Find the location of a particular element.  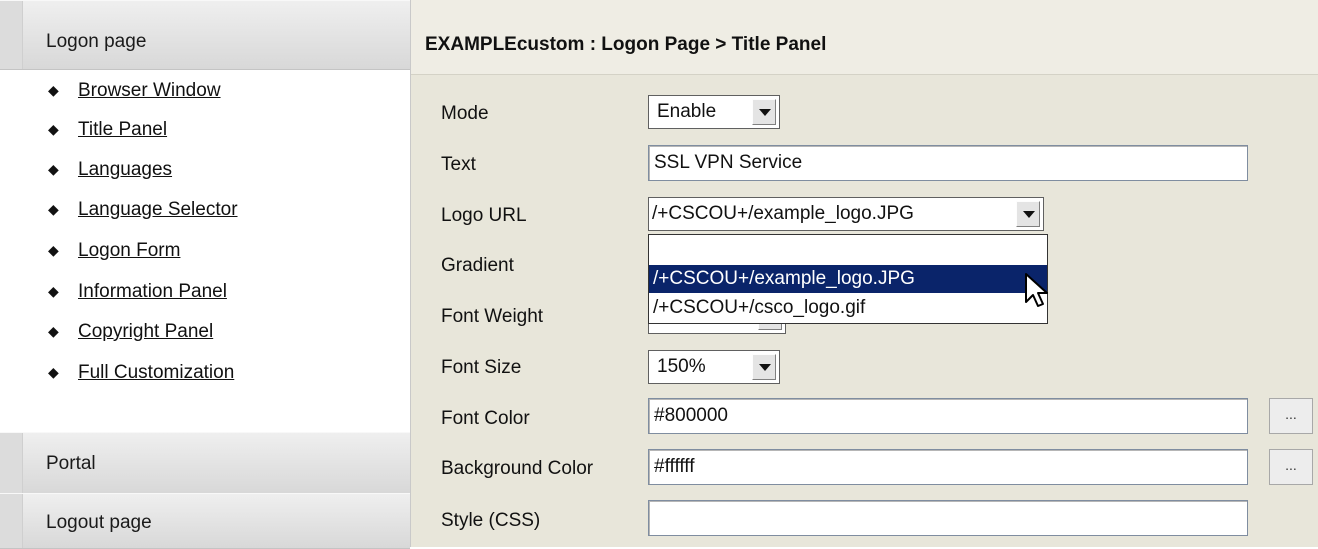

font-size-select-value: 150% is located at coordinates (681, 366).